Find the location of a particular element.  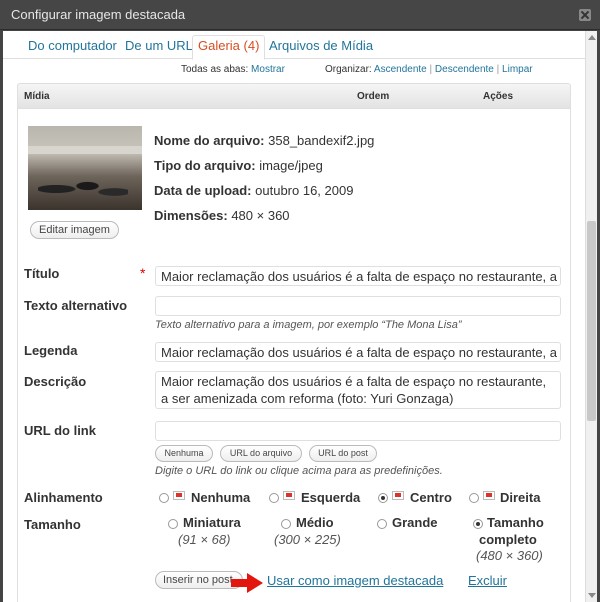

tab-from-url: De um URL is located at coordinates (159, 47).